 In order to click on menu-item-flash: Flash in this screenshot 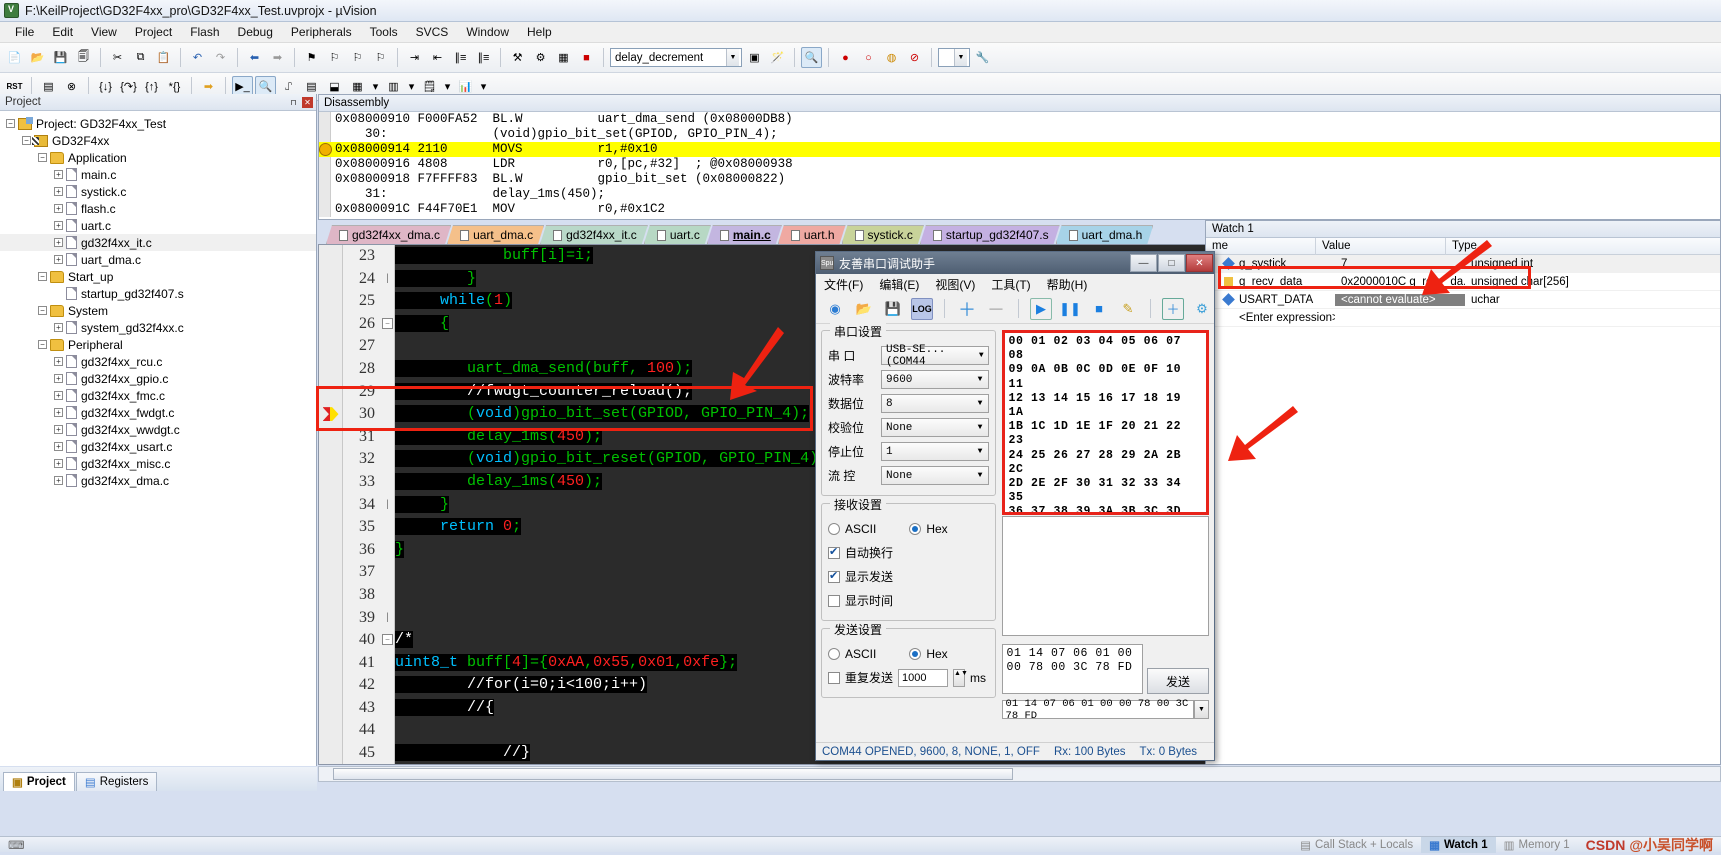, I will do `click(204, 32)`.